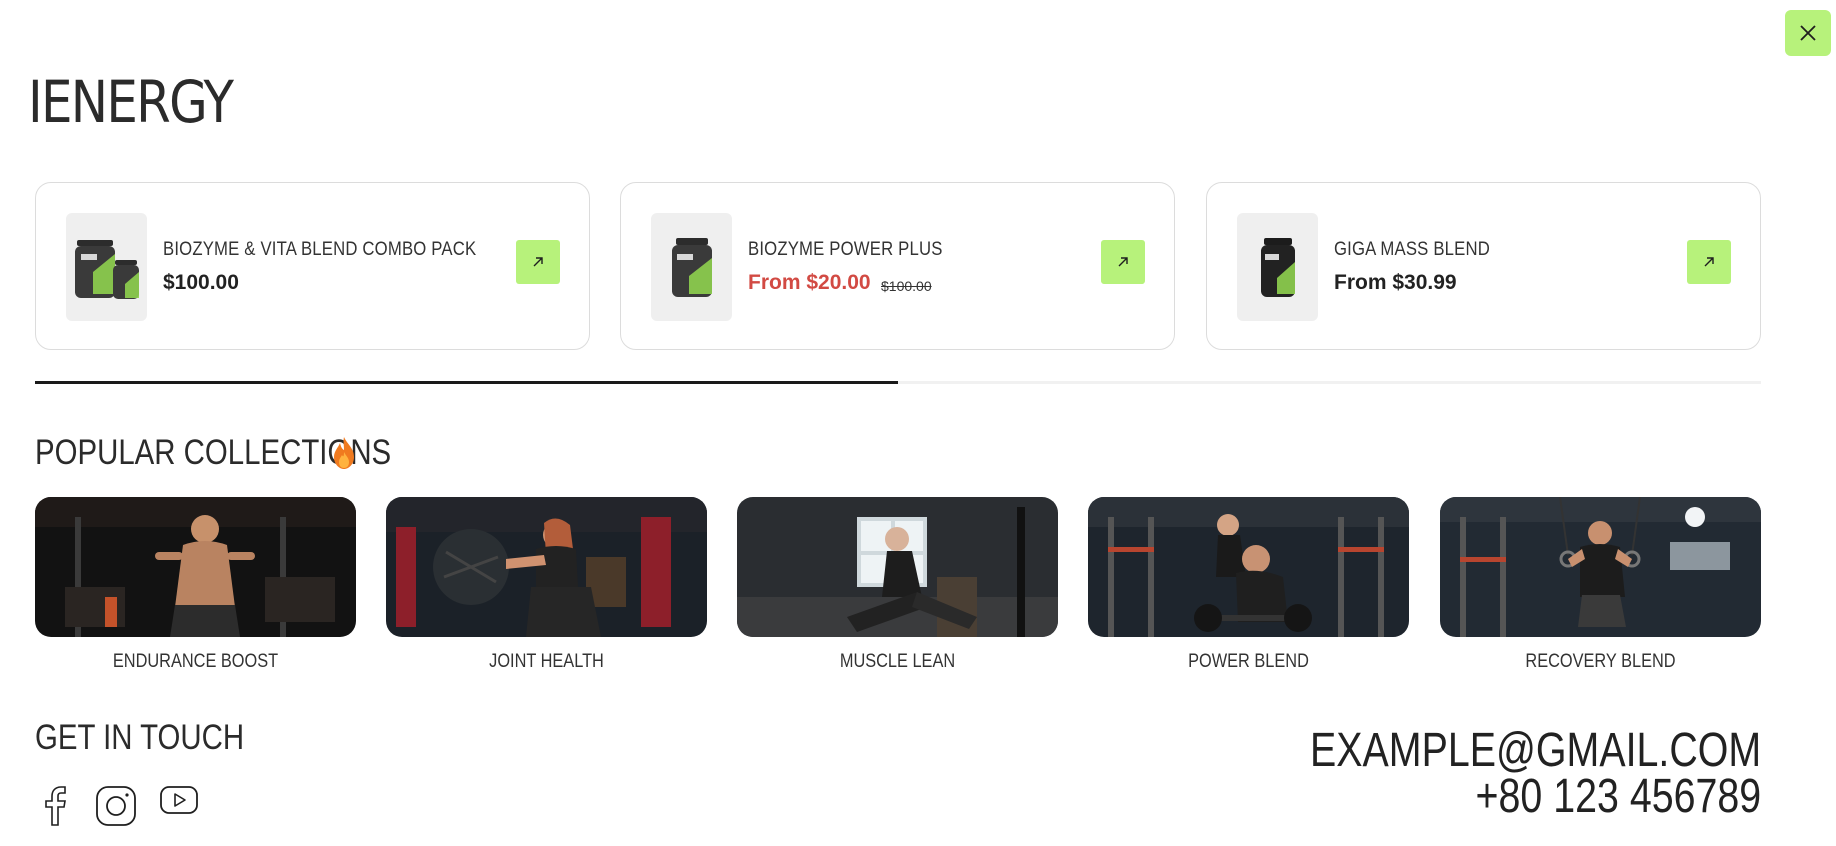  I want to click on instagram-link, so click(116, 806).